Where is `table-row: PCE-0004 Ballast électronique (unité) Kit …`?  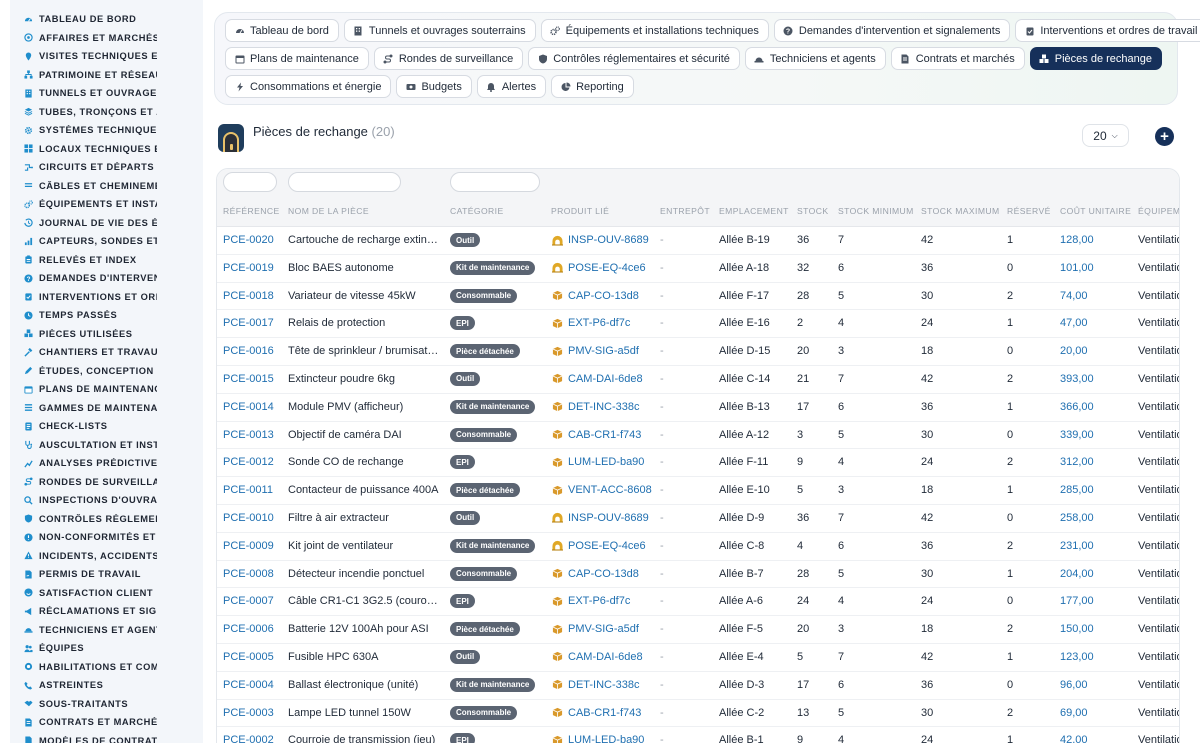 table-row: PCE-0004 Ballast électronique (unité) Kit … is located at coordinates (698, 686).